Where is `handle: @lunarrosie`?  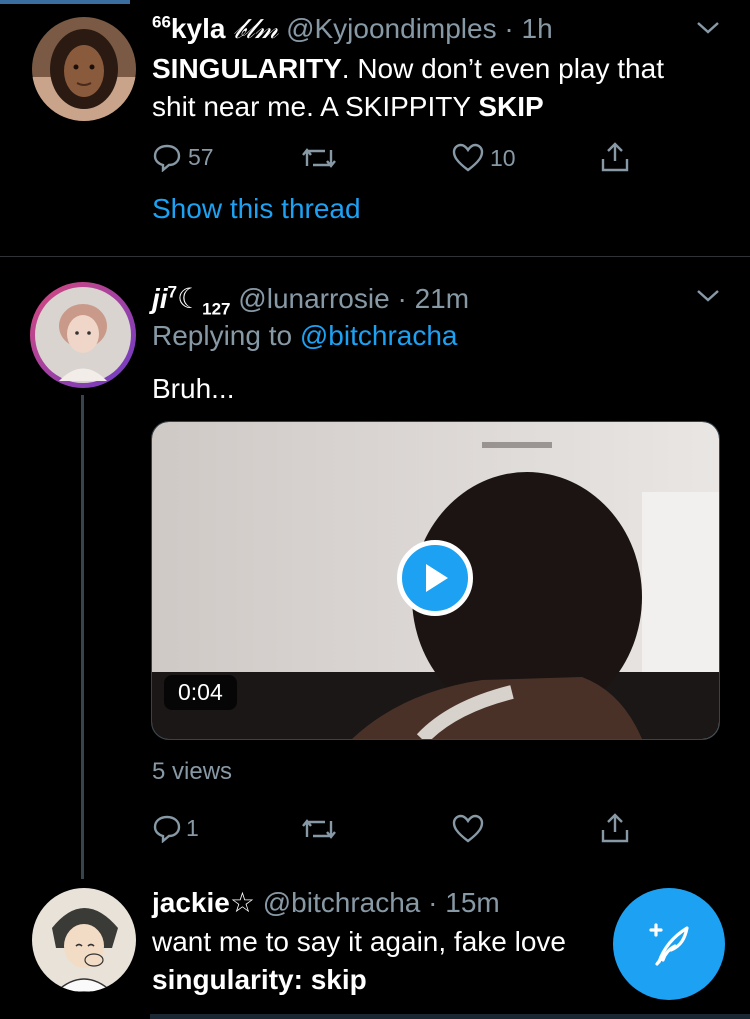 handle: @lunarrosie is located at coordinates (313, 298).